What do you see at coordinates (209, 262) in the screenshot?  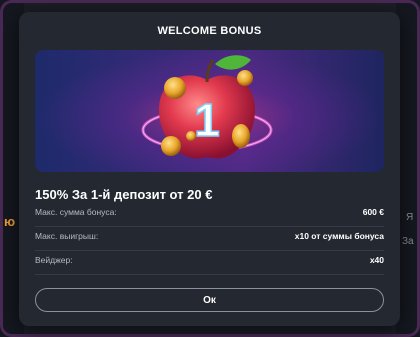 I see `bonus-detail-row: Вейджер: x40` at bounding box center [209, 262].